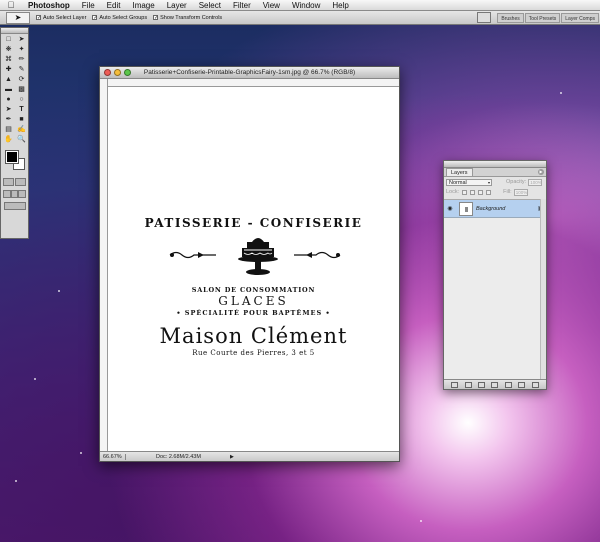 Image resolution: width=600 pixels, height=542 pixels. I want to click on menu-help: Help, so click(340, 5).